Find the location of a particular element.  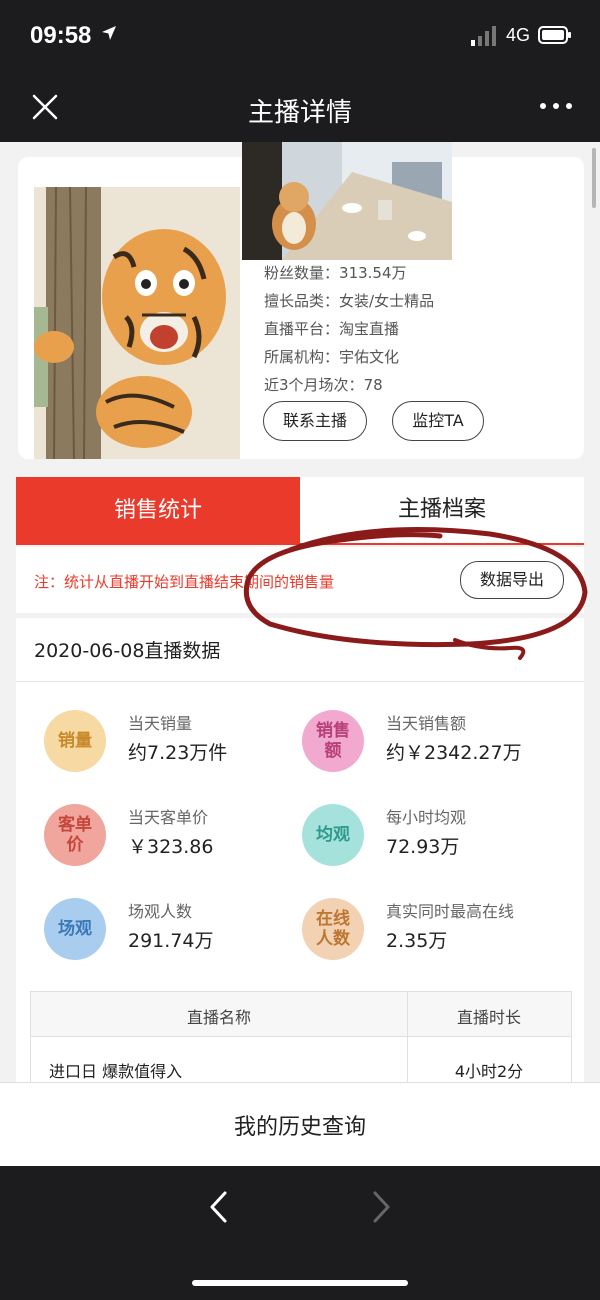

navigation-bar: 主播详情 is located at coordinates (300, 107).